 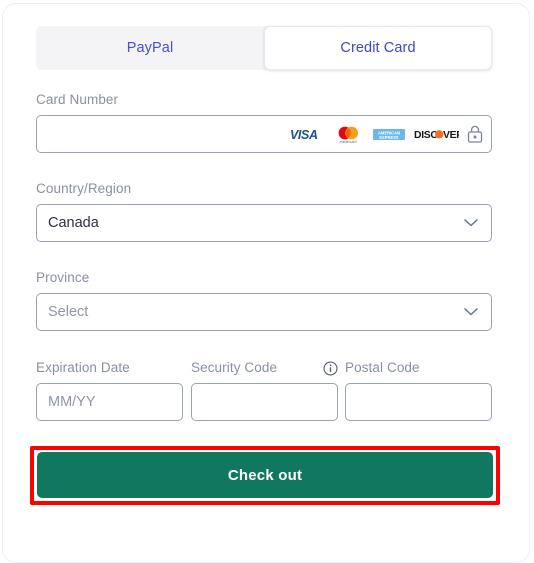 I want to click on expiration-date-field-group: Expiration Date MM/YY, so click(x=109, y=390).